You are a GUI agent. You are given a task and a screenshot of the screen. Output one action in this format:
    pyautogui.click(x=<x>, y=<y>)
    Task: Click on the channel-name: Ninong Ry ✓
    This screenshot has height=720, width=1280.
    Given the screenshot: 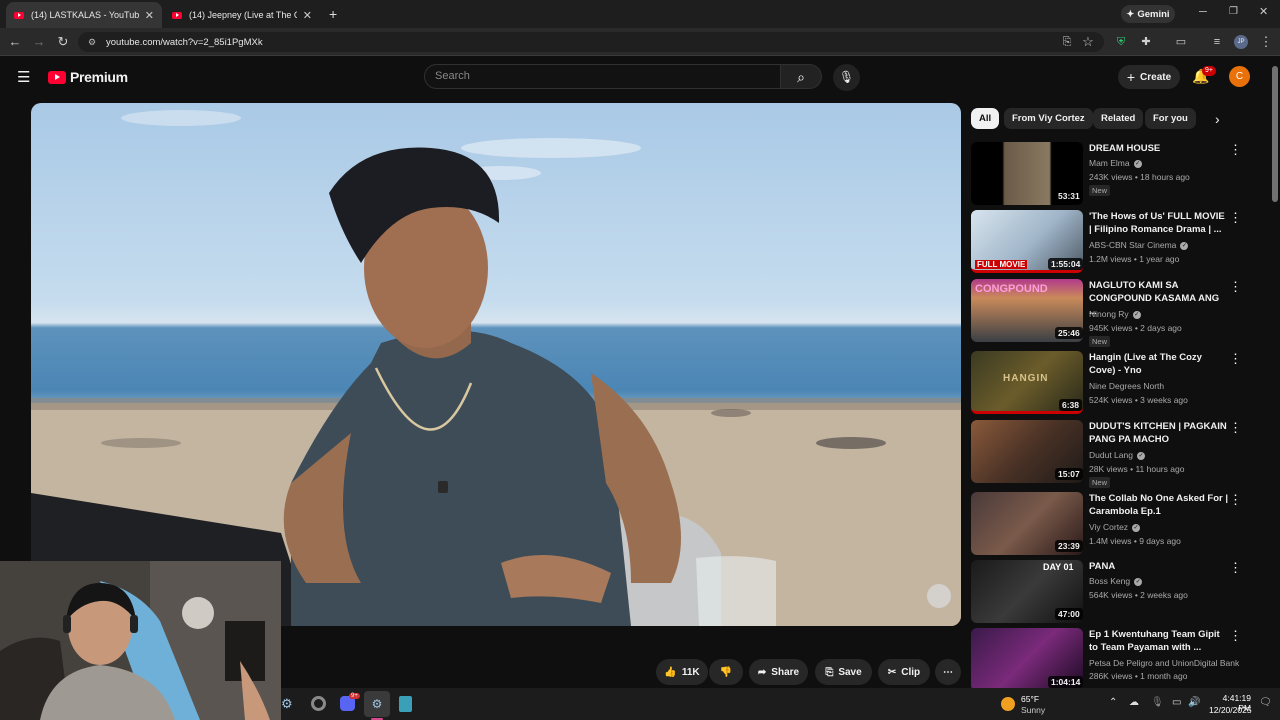 What is the action you would take?
    pyautogui.click(x=1115, y=314)
    